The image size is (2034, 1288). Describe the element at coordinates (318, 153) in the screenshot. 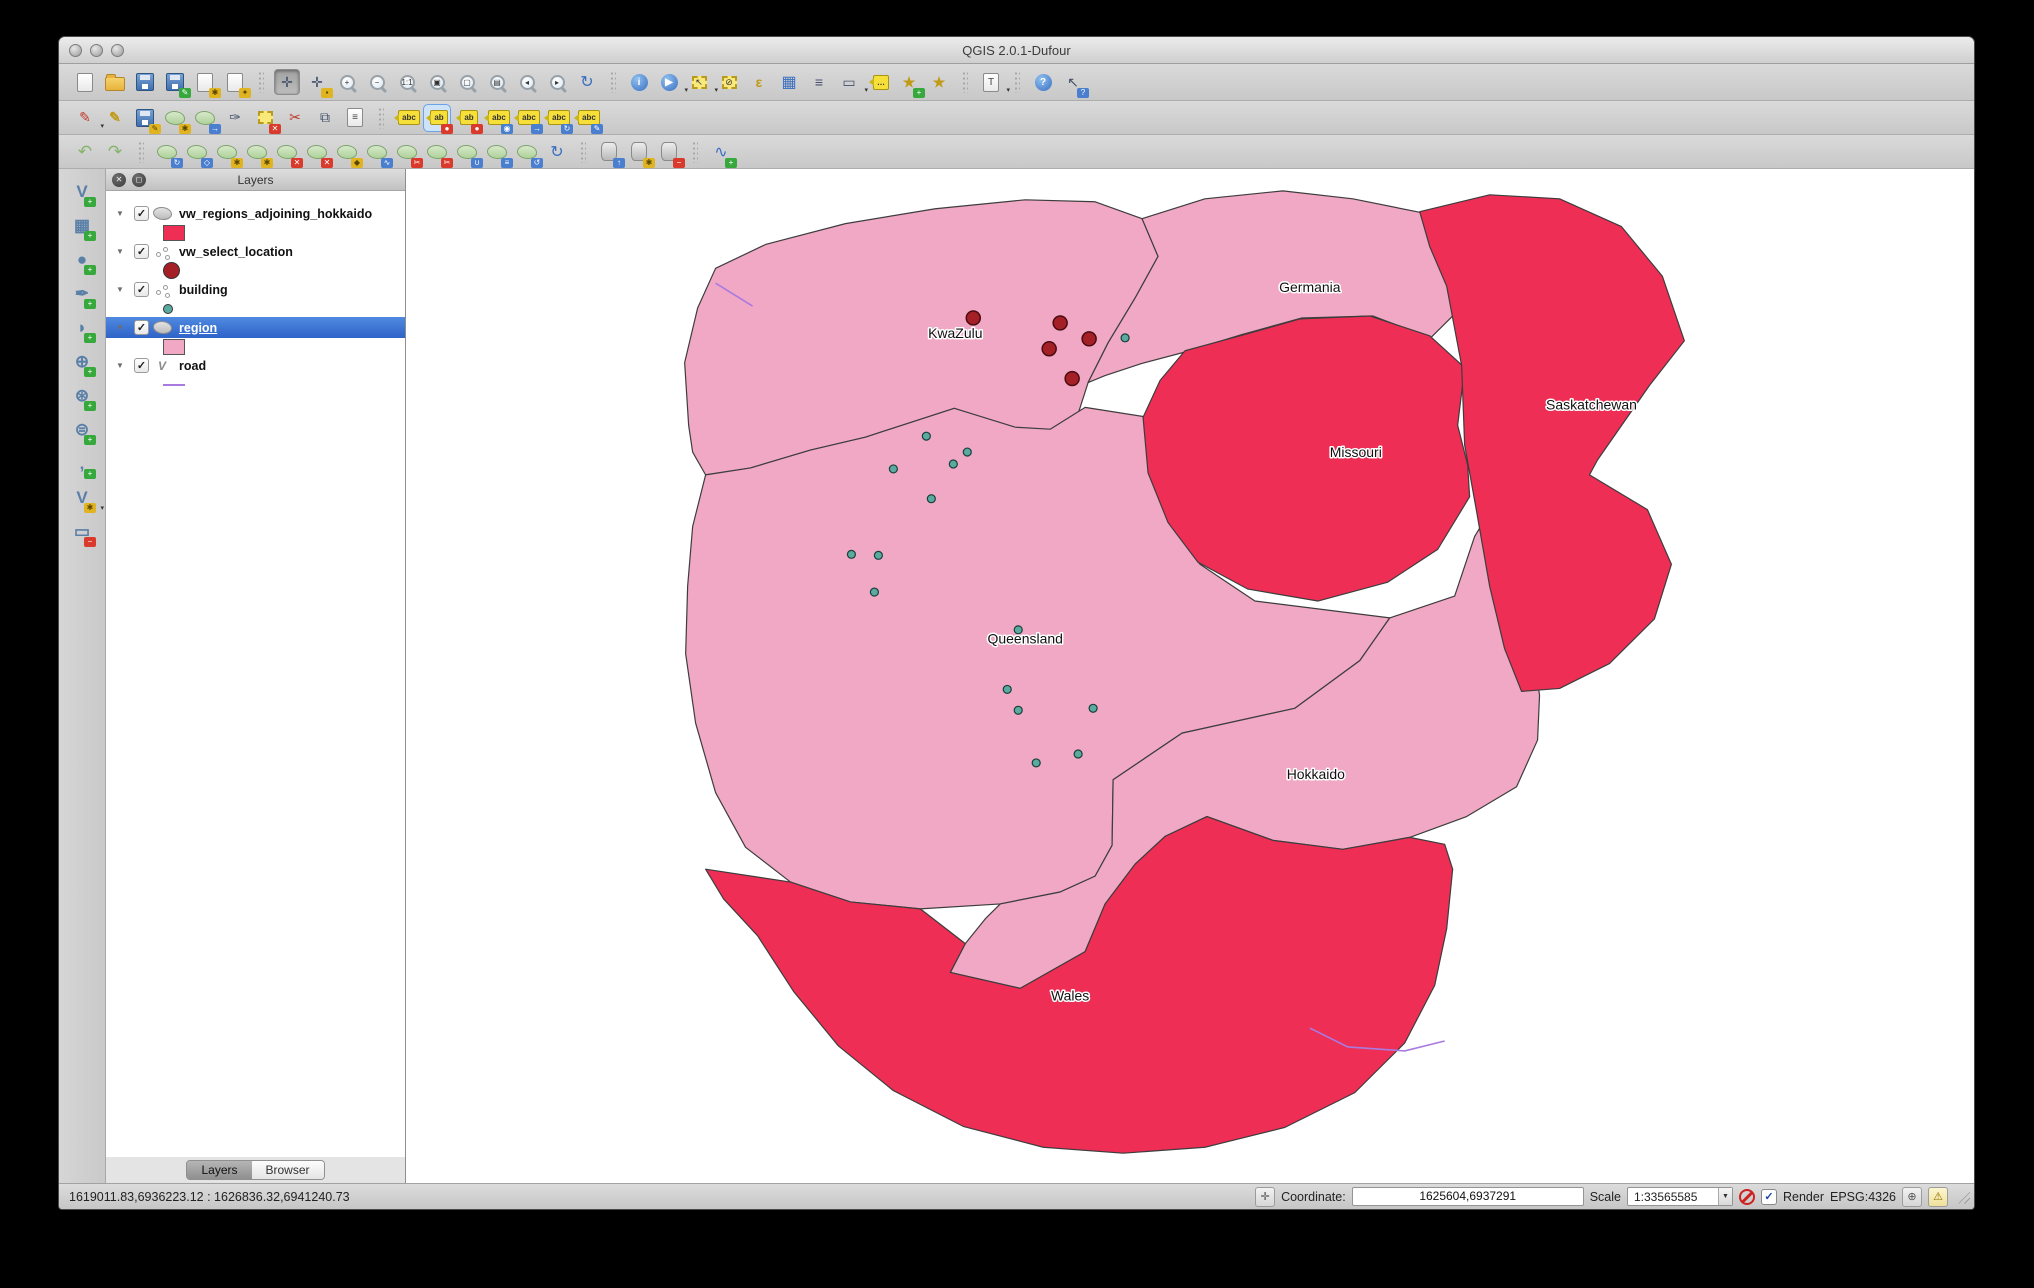

I see `delete-part-button: ✕` at that location.